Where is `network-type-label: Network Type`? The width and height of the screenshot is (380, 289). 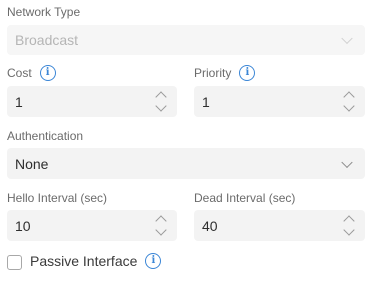 network-type-label: Network Type is located at coordinates (43, 12).